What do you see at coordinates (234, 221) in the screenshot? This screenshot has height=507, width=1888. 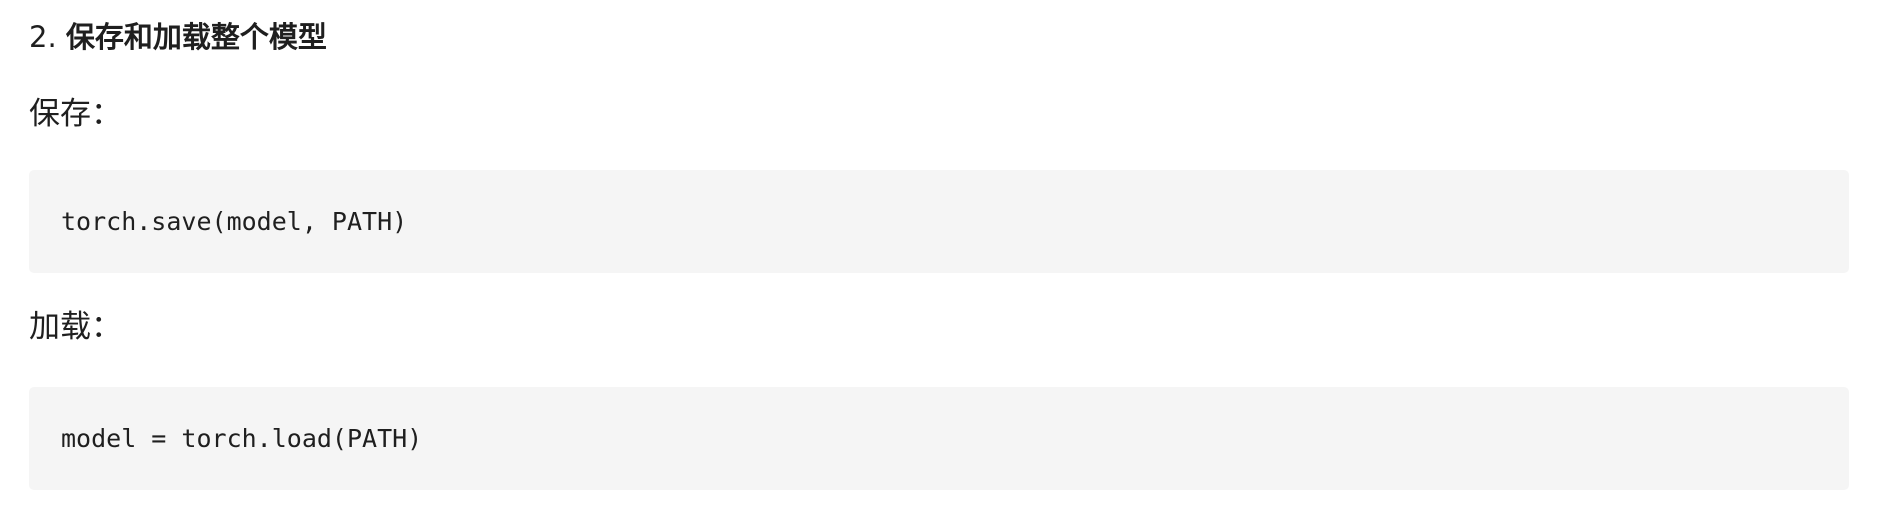 I see `save-code: torch.save(model, PATH)` at bounding box center [234, 221].